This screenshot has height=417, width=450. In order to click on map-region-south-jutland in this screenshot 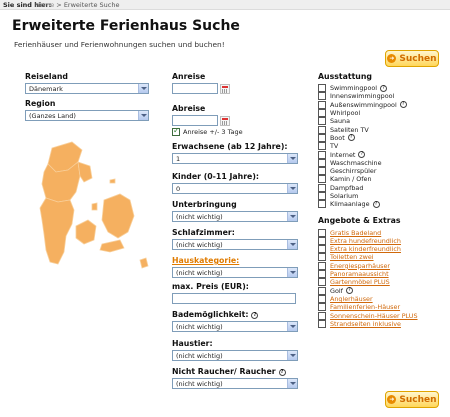, I will do `click(57, 231)`.